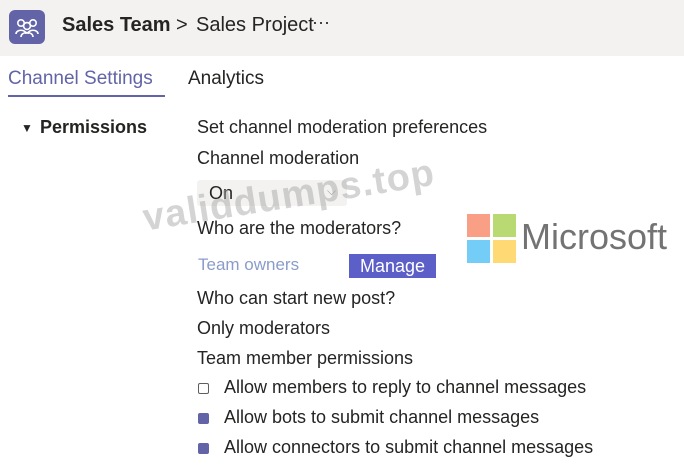  I want to click on breadcrumb-channel: Sales Project, so click(255, 25).